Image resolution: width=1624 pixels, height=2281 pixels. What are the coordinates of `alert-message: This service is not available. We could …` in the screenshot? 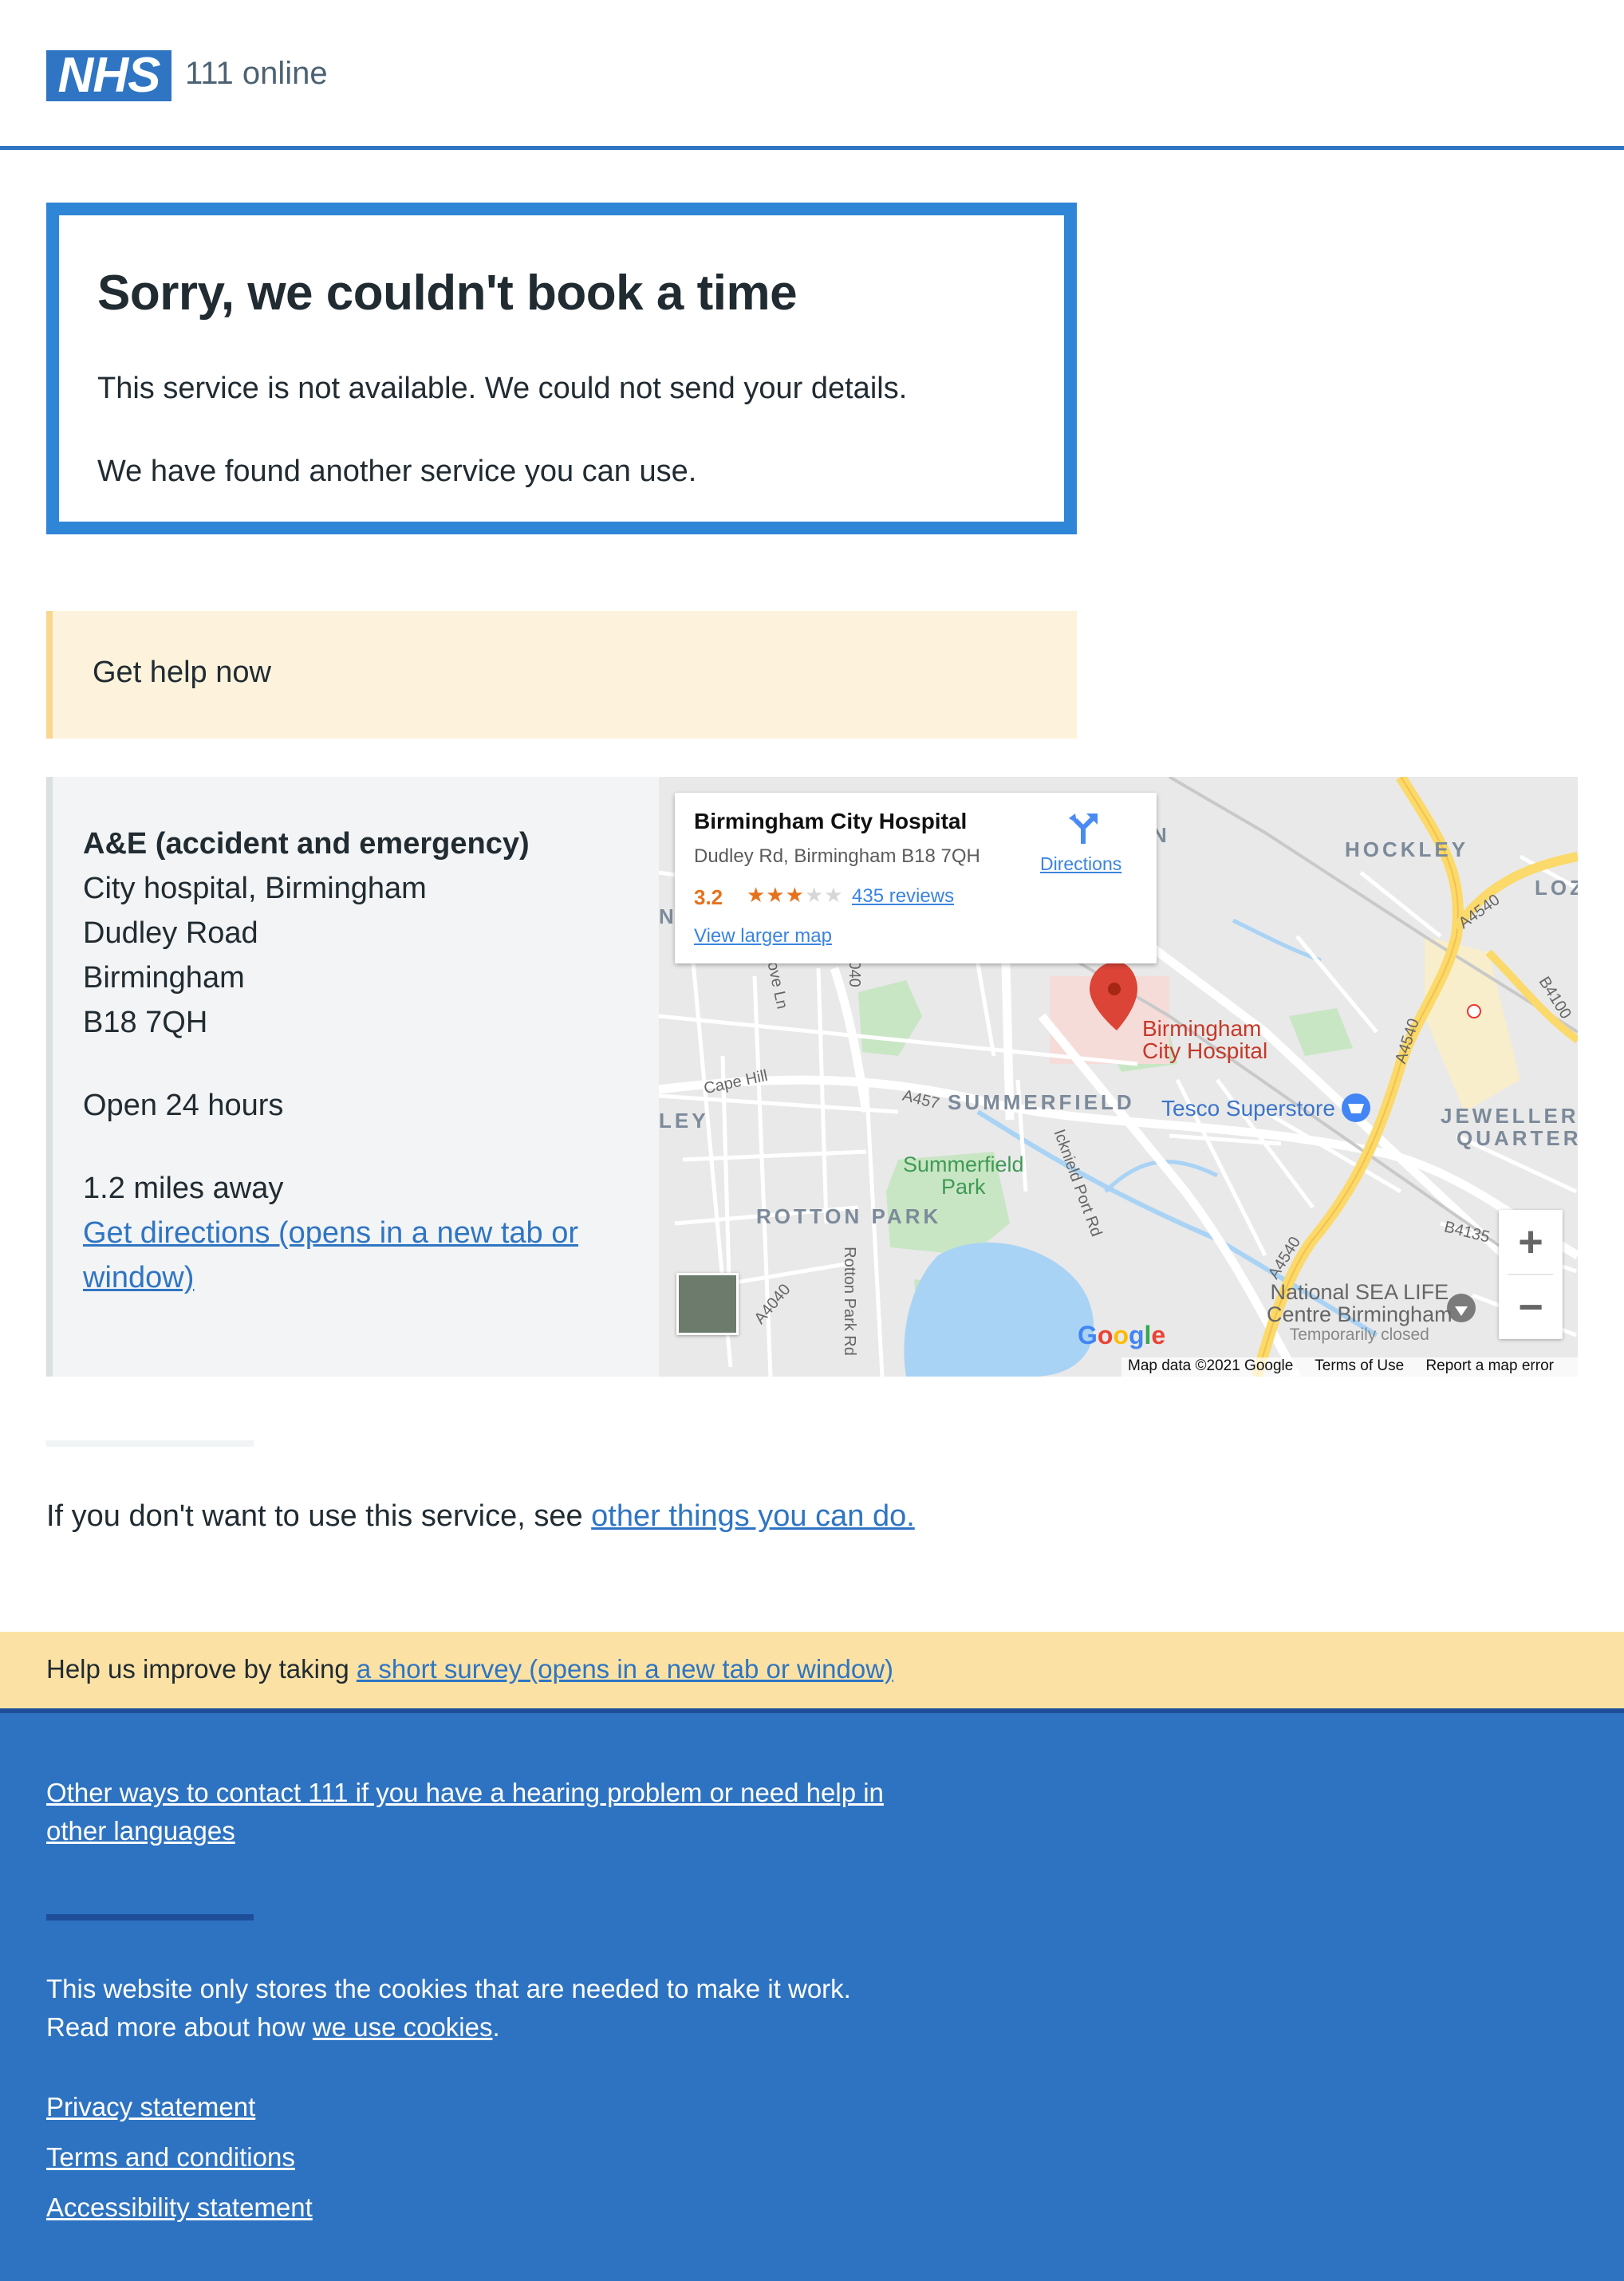 It's located at (503, 388).